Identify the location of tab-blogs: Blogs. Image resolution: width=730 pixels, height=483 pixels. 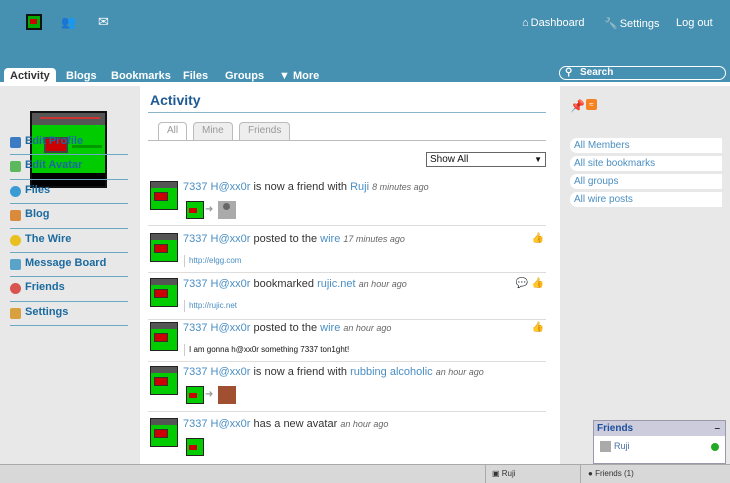
(81, 76).